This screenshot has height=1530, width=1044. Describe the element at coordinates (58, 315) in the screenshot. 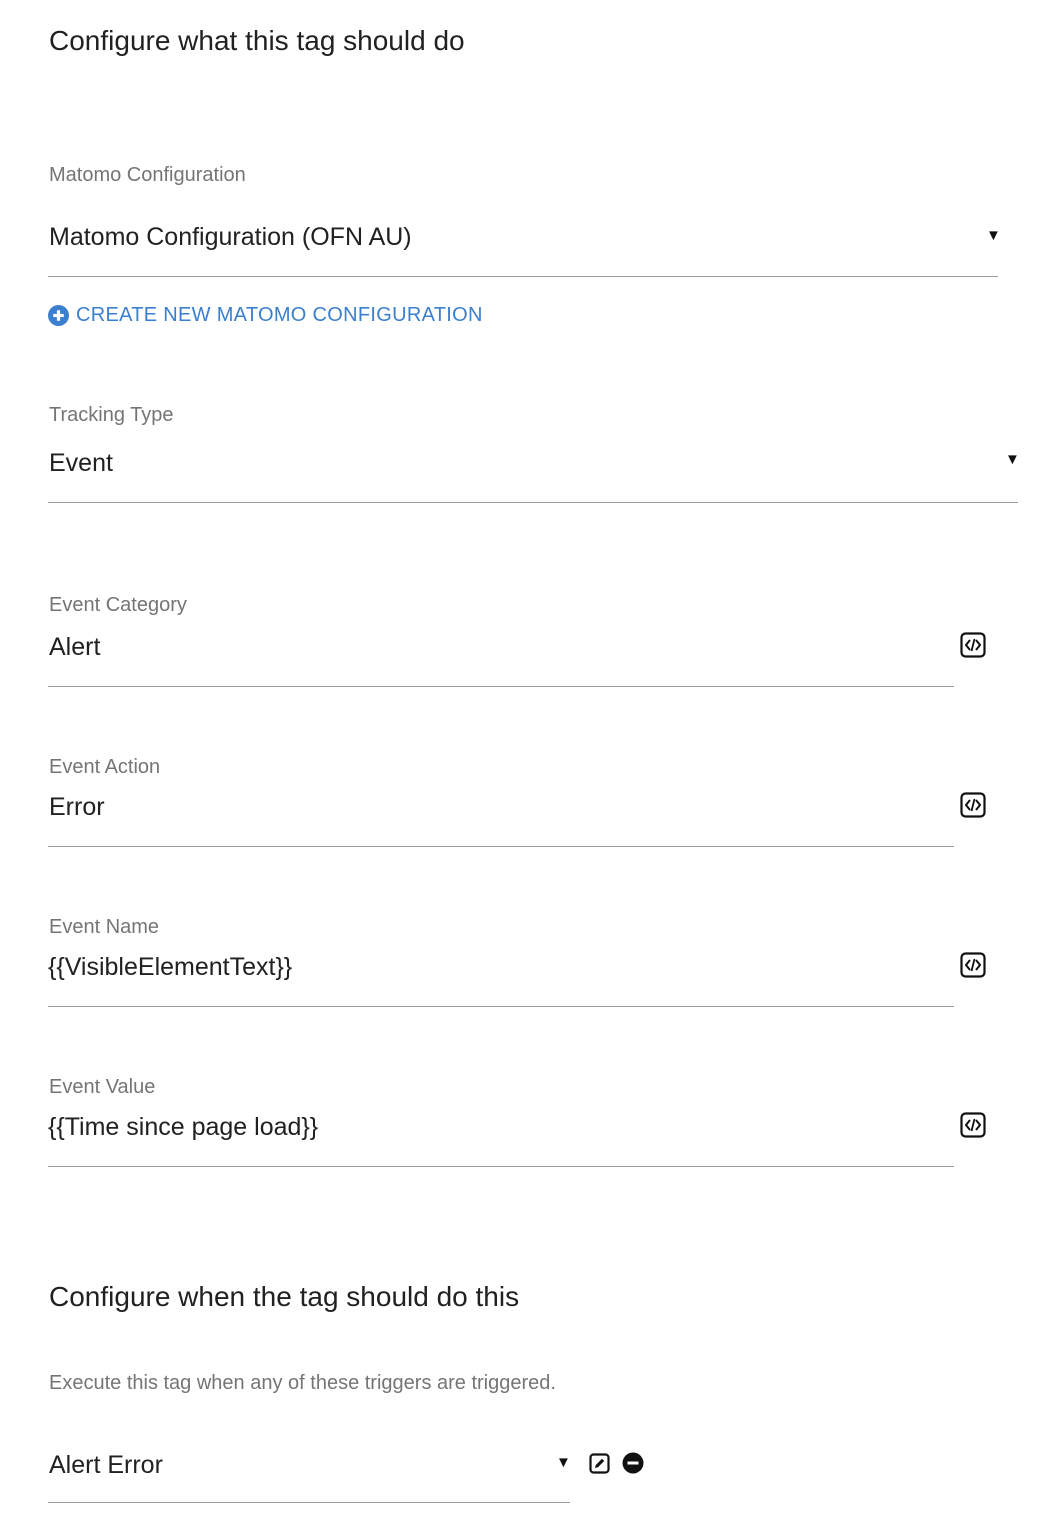

I see `plus-circle-icon` at that location.